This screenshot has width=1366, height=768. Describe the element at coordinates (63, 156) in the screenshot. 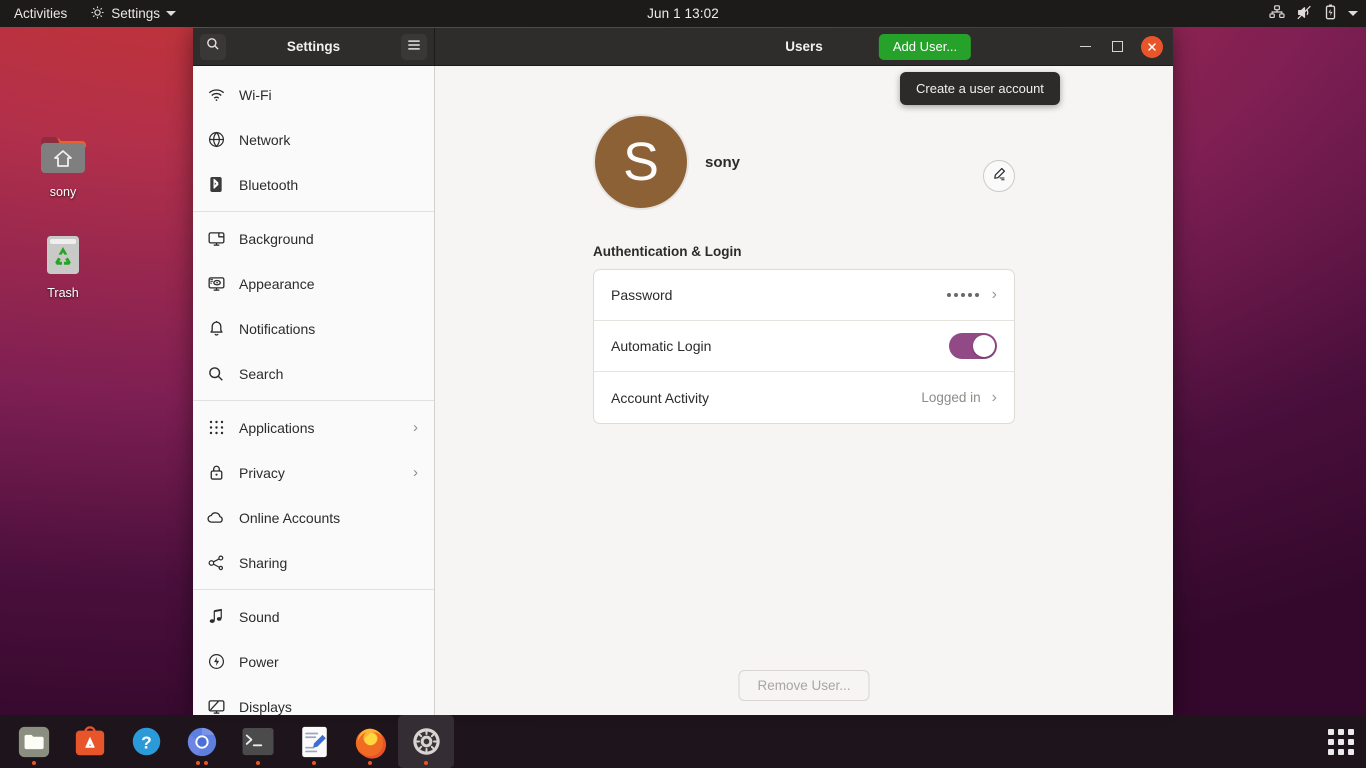

I see `home-folder-icon` at that location.